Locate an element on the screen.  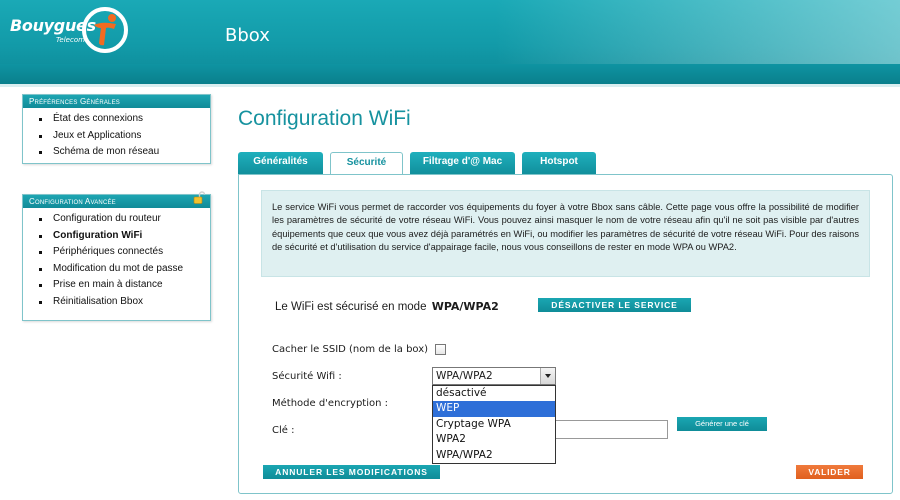
sidebar-item-router-config: Configuration du routeur is located at coordinates (116, 219).